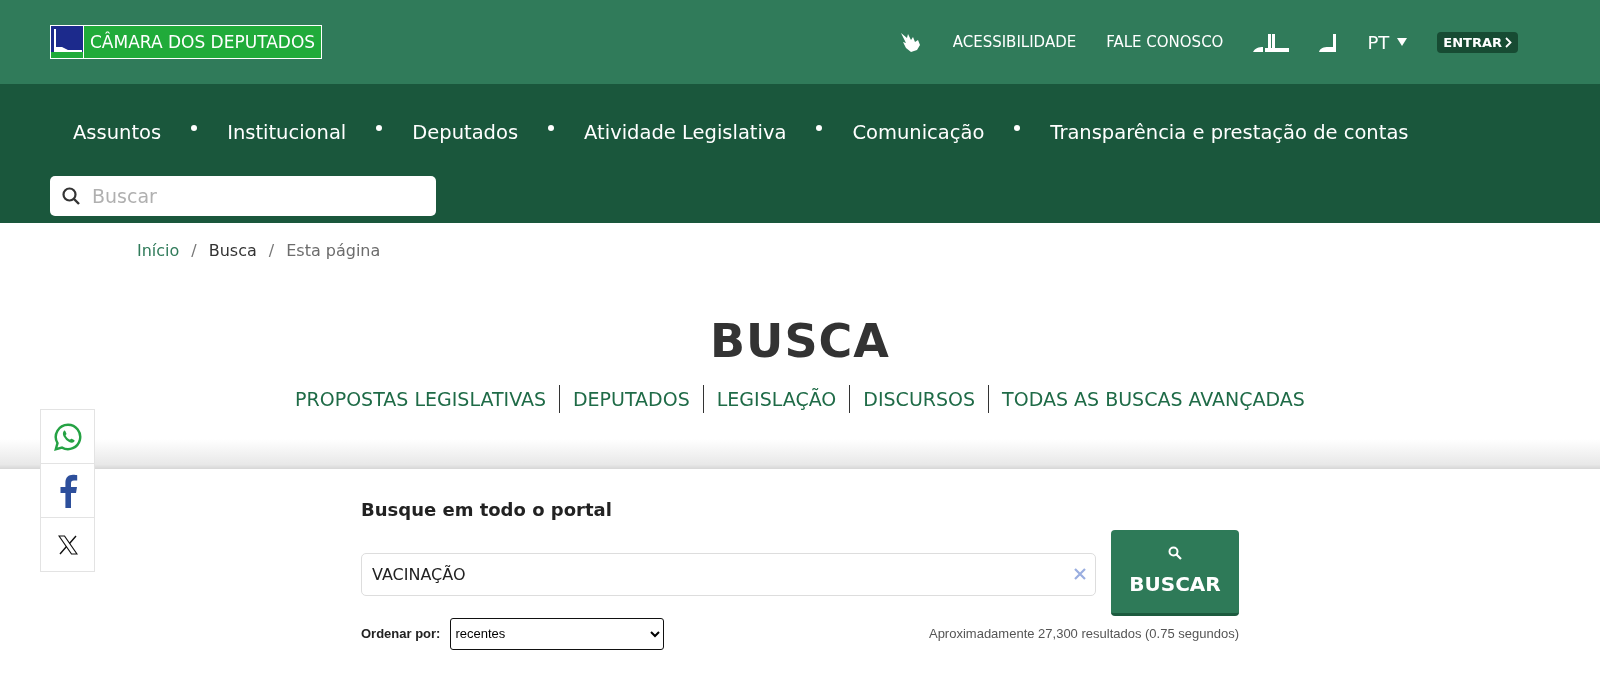 This screenshot has height=695, width=1600. I want to click on section-heading: Busque em todo o portal, so click(487, 509).